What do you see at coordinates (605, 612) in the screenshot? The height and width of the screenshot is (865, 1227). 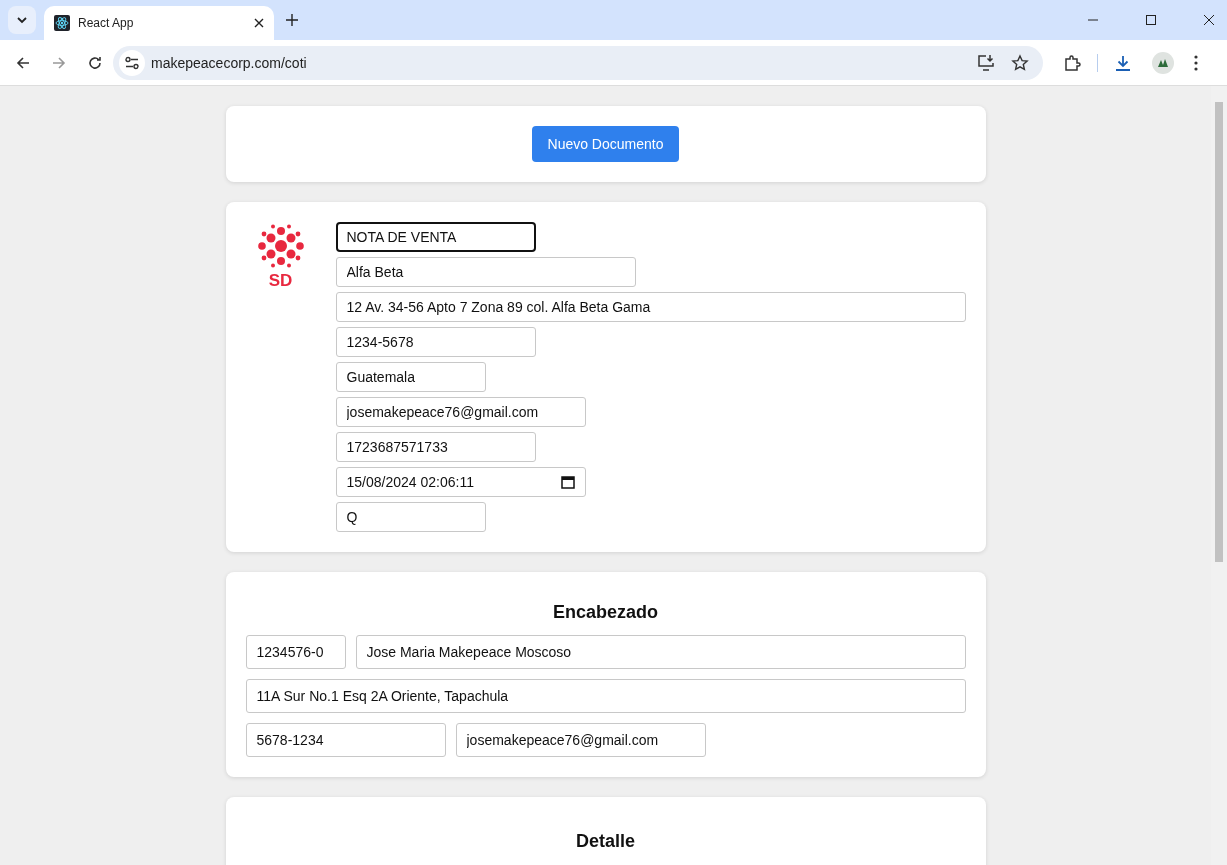 I see `section-title: Encabezado` at bounding box center [605, 612].